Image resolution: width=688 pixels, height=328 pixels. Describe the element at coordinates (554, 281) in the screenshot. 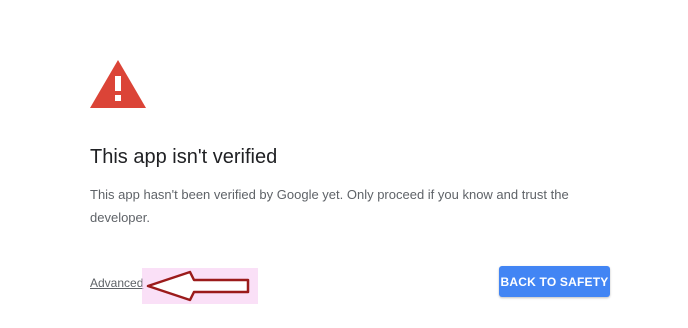

I see `back-to-safety-button: BACK TO SAFETY` at that location.